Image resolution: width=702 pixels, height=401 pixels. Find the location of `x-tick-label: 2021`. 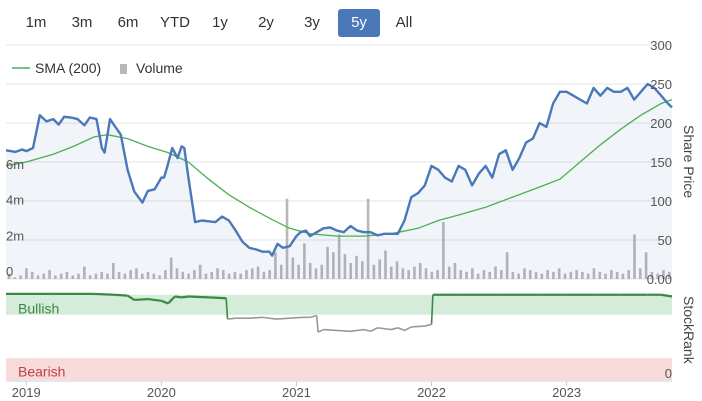

x-tick-label: 2021 is located at coordinates (296, 392).